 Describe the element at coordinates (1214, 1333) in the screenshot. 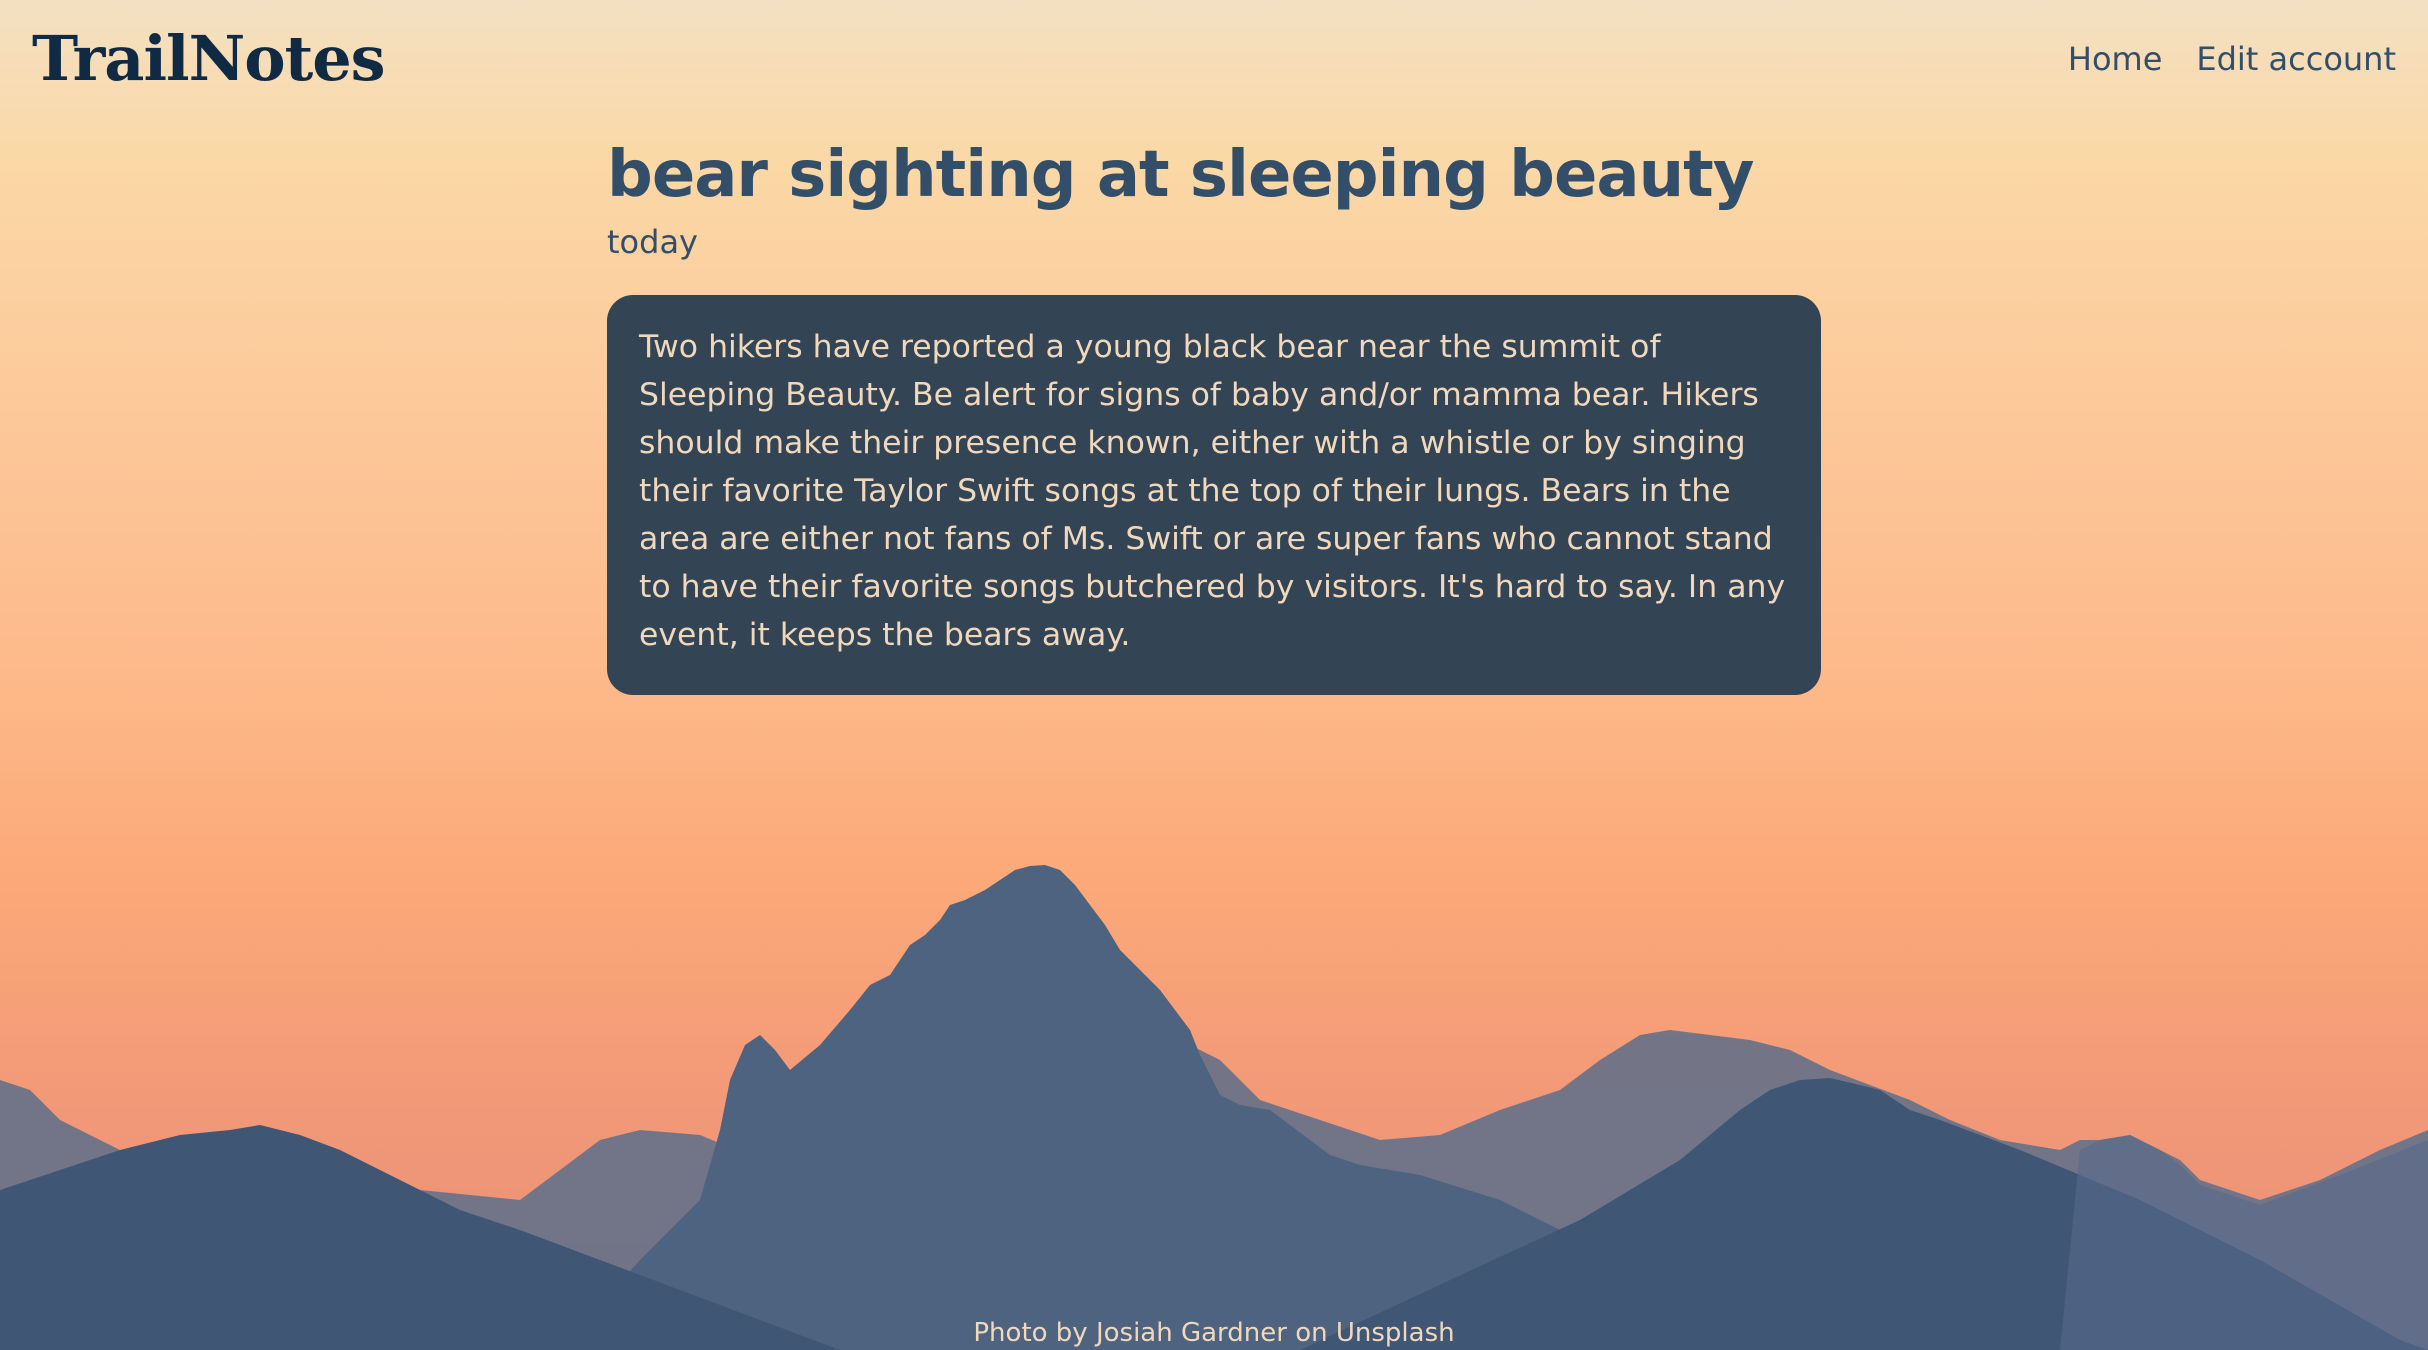

I see `photo-credit: Photo by Josiah Gardner on Unsplash` at that location.